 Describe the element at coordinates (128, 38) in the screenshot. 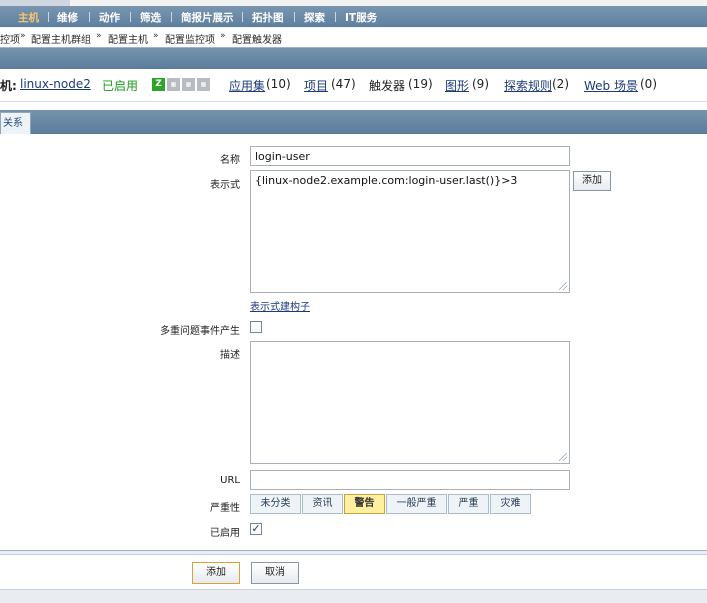

I see `breadcrumb-item: 配置主机` at that location.